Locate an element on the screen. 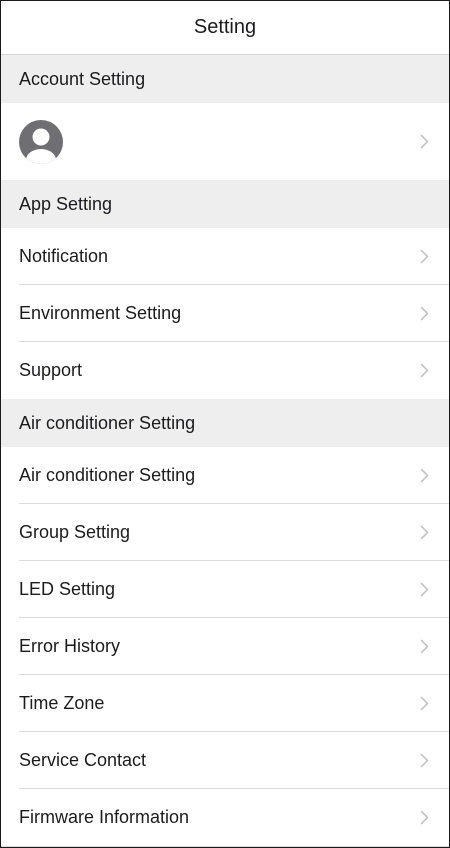 The width and height of the screenshot is (450, 848). settings-row-time-zone: Time Zone is located at coordinates (225, 703).